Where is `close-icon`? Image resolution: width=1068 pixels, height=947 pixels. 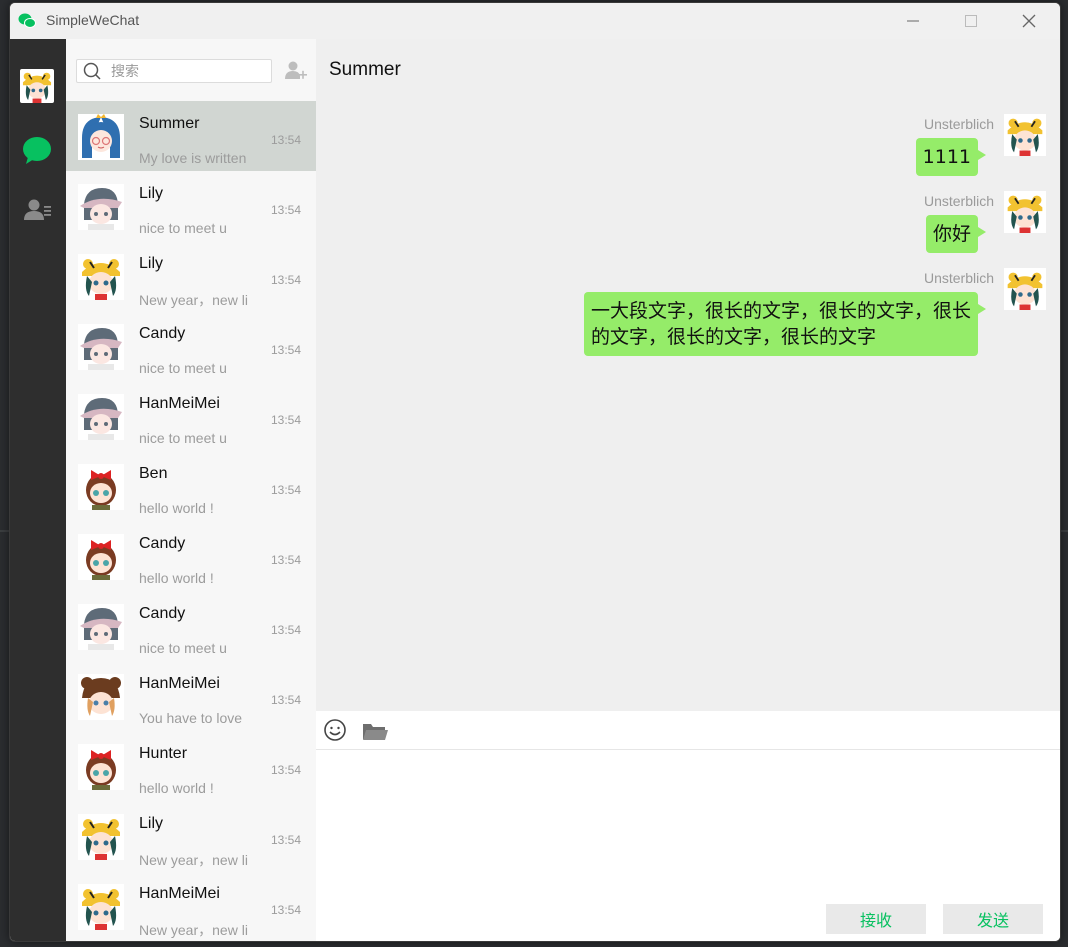
close-icon is located at coordinates (1029, 21).